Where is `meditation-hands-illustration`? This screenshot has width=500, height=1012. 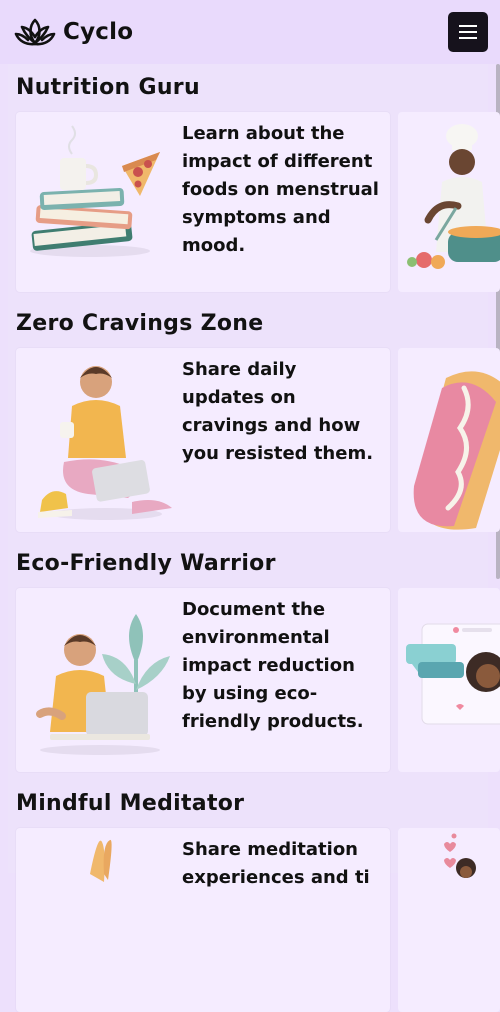 meditation-hands-illustration is located at coordinates (101, 860).